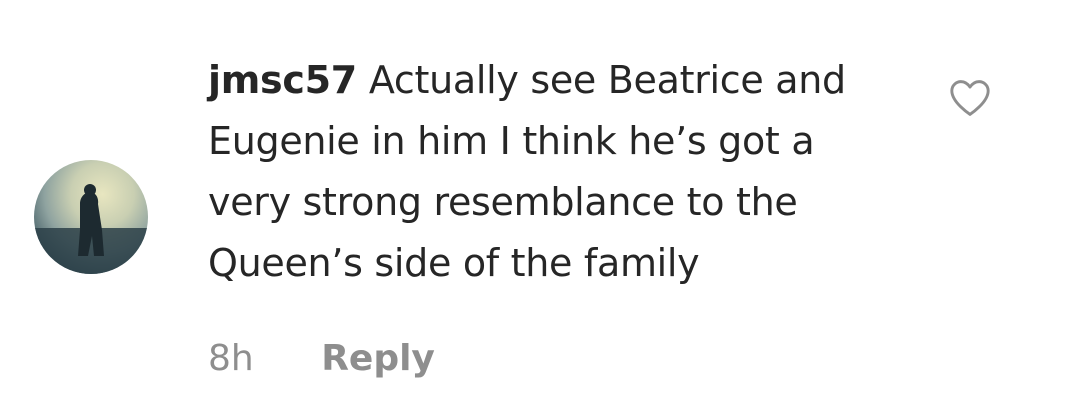  What do you see at coordinates (970, 98) in the screenshot?
I see `heart-outline-icon` at bounding box center [970, 98].